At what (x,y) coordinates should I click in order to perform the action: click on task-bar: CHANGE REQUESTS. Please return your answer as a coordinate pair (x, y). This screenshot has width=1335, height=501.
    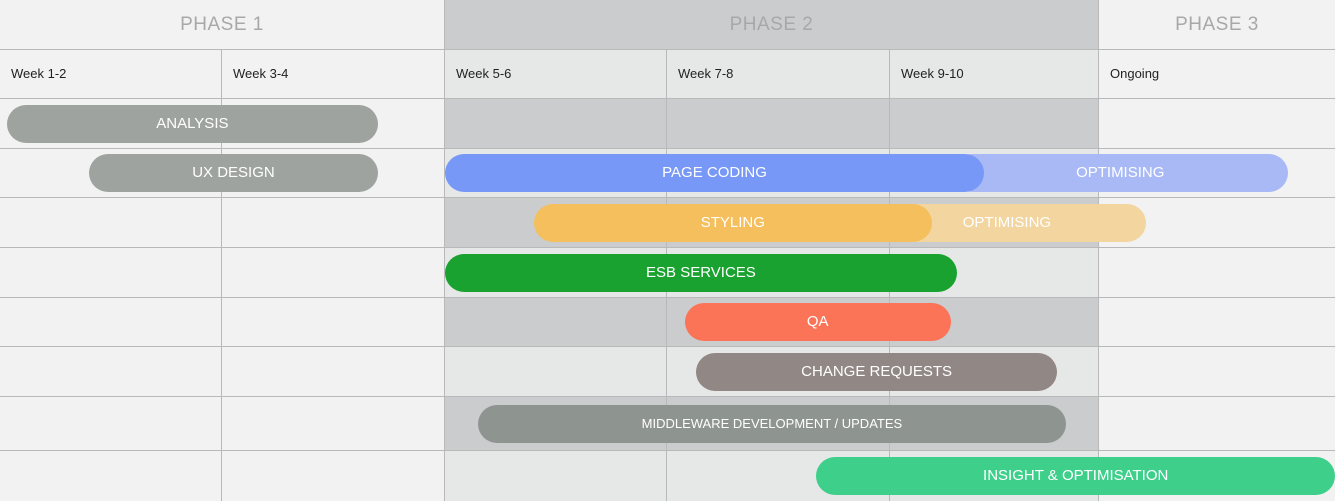
    Looking at the image, I should click on (876, 371).